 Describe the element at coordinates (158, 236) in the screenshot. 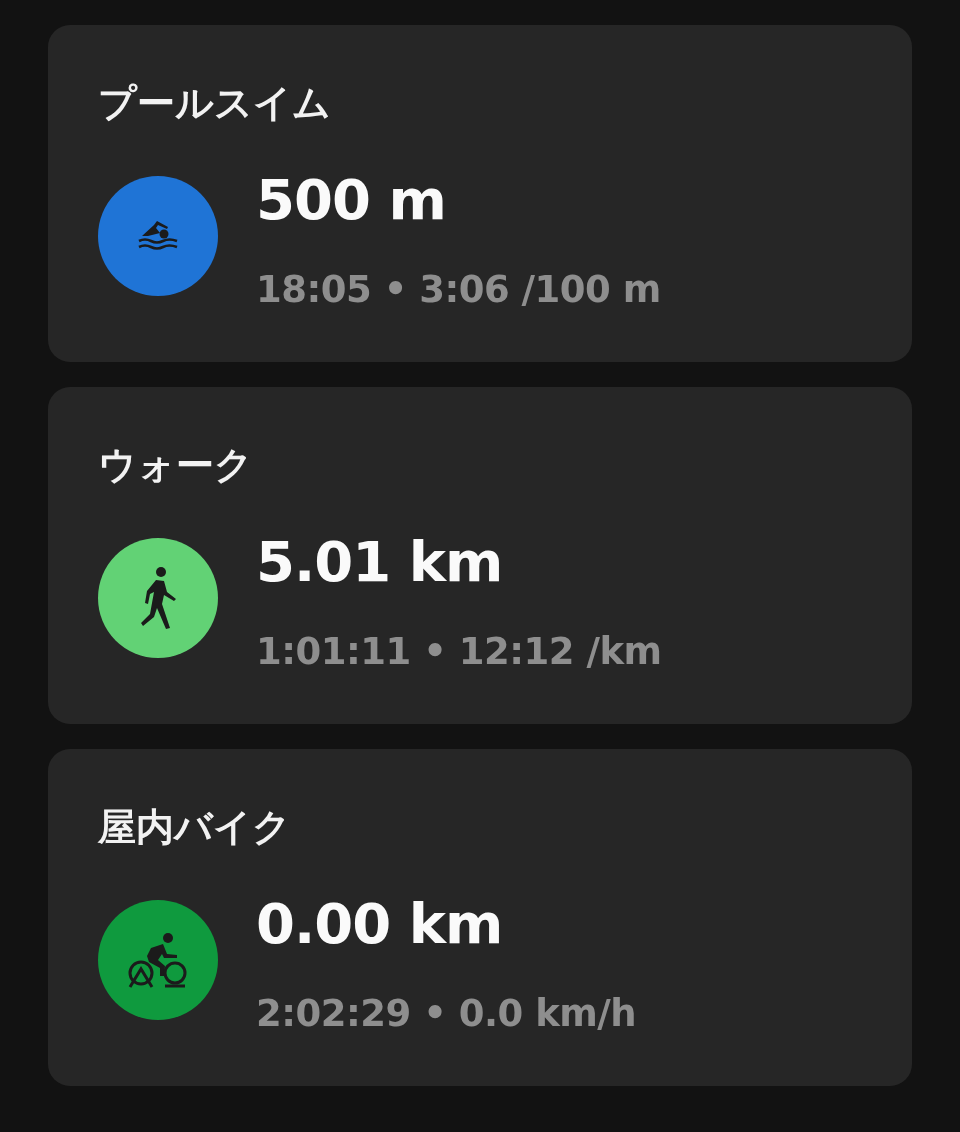

I see `swimmer-icon` at that location.